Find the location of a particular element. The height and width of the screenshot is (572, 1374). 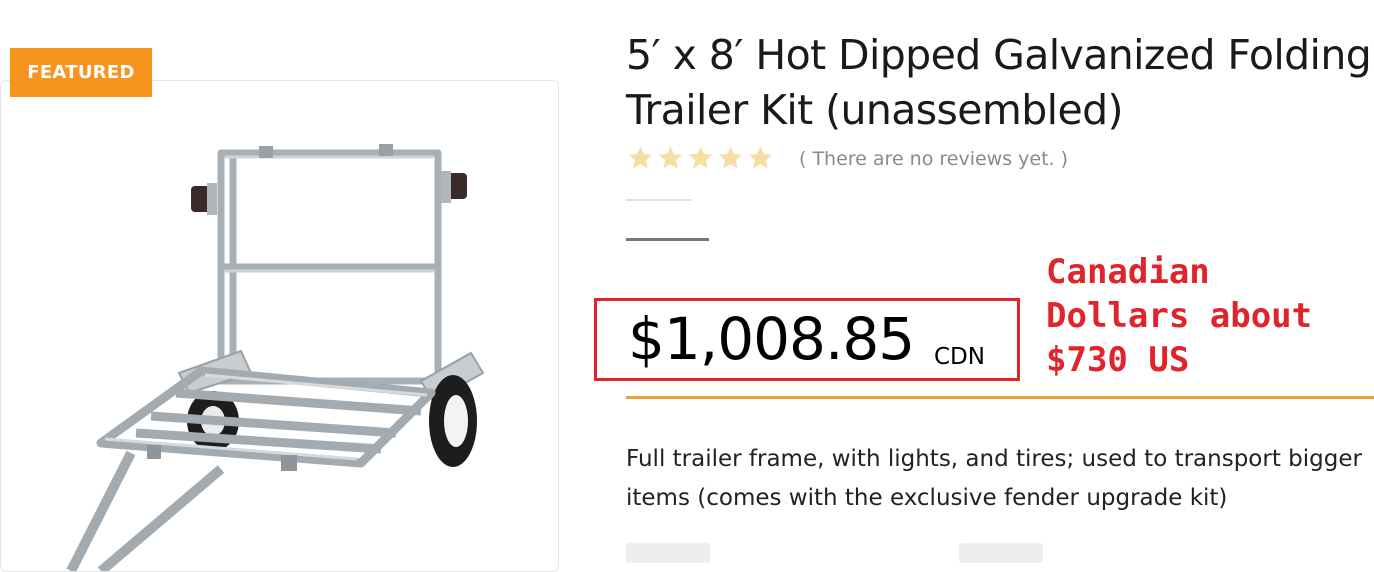

rating-stars is located at coordinates (700, 159).